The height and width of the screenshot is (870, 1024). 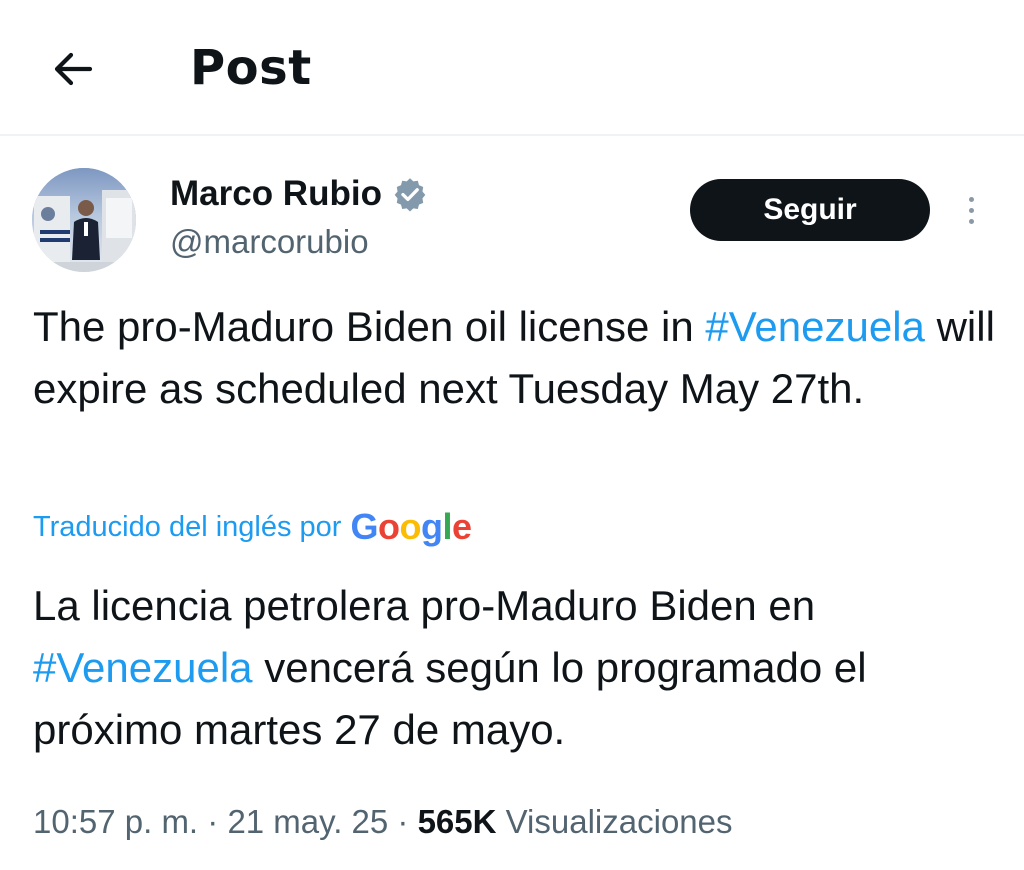 What do you see at coordinates (810, 210) in the screenshot?
I see `follow-button: Seguir` at bounding box center [810, 210].